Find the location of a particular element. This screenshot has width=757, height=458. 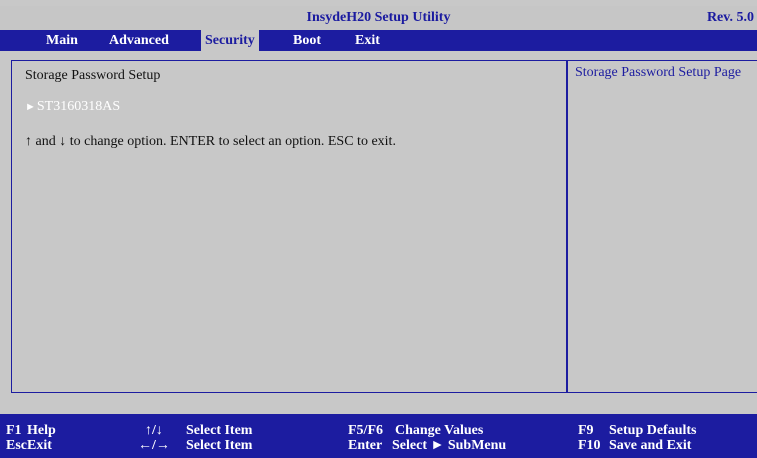

key-setup-defaults: F9 Setup Defaults is located at coordinates (637, 430).